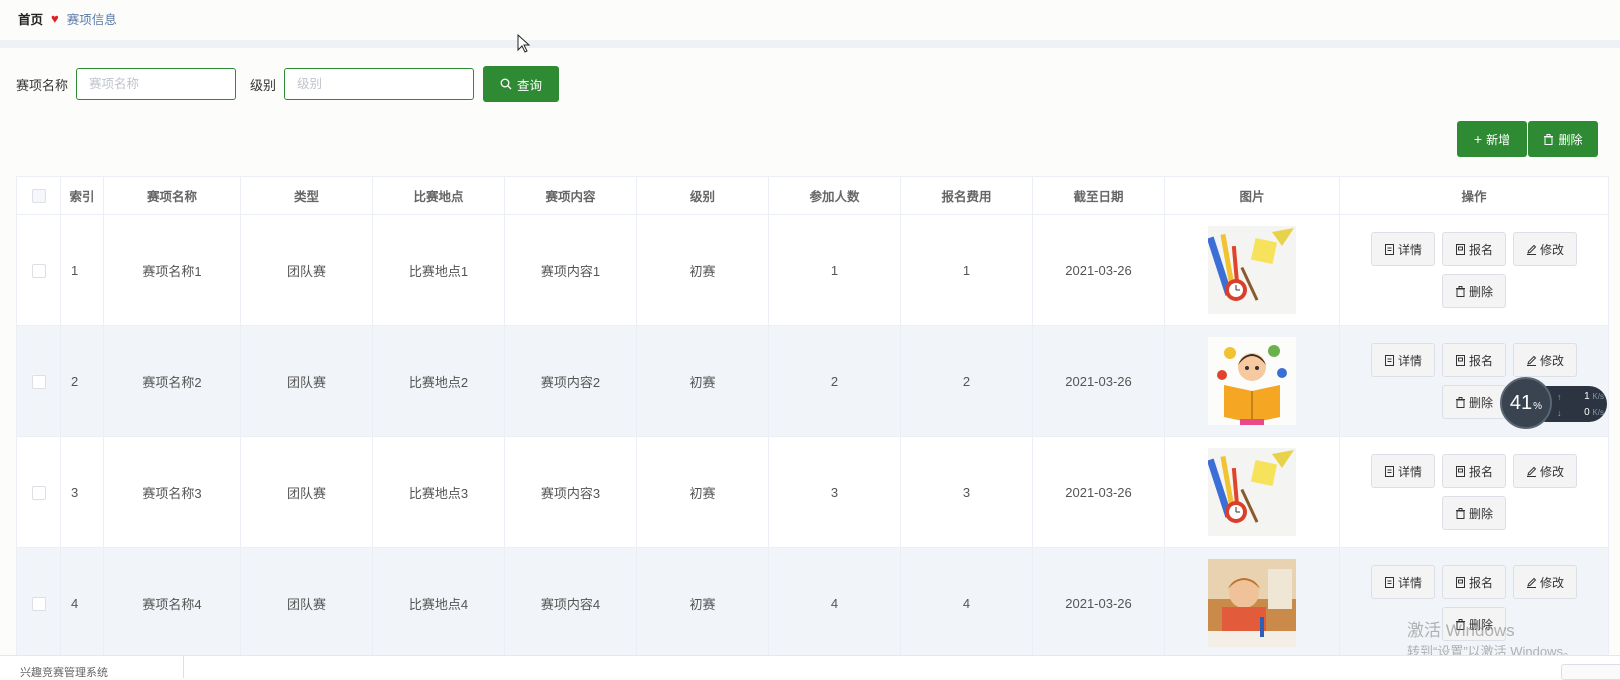 This screenshot has height=680, width=1620. I want to click on signup-button-label: 报名, so click(1480, 471).